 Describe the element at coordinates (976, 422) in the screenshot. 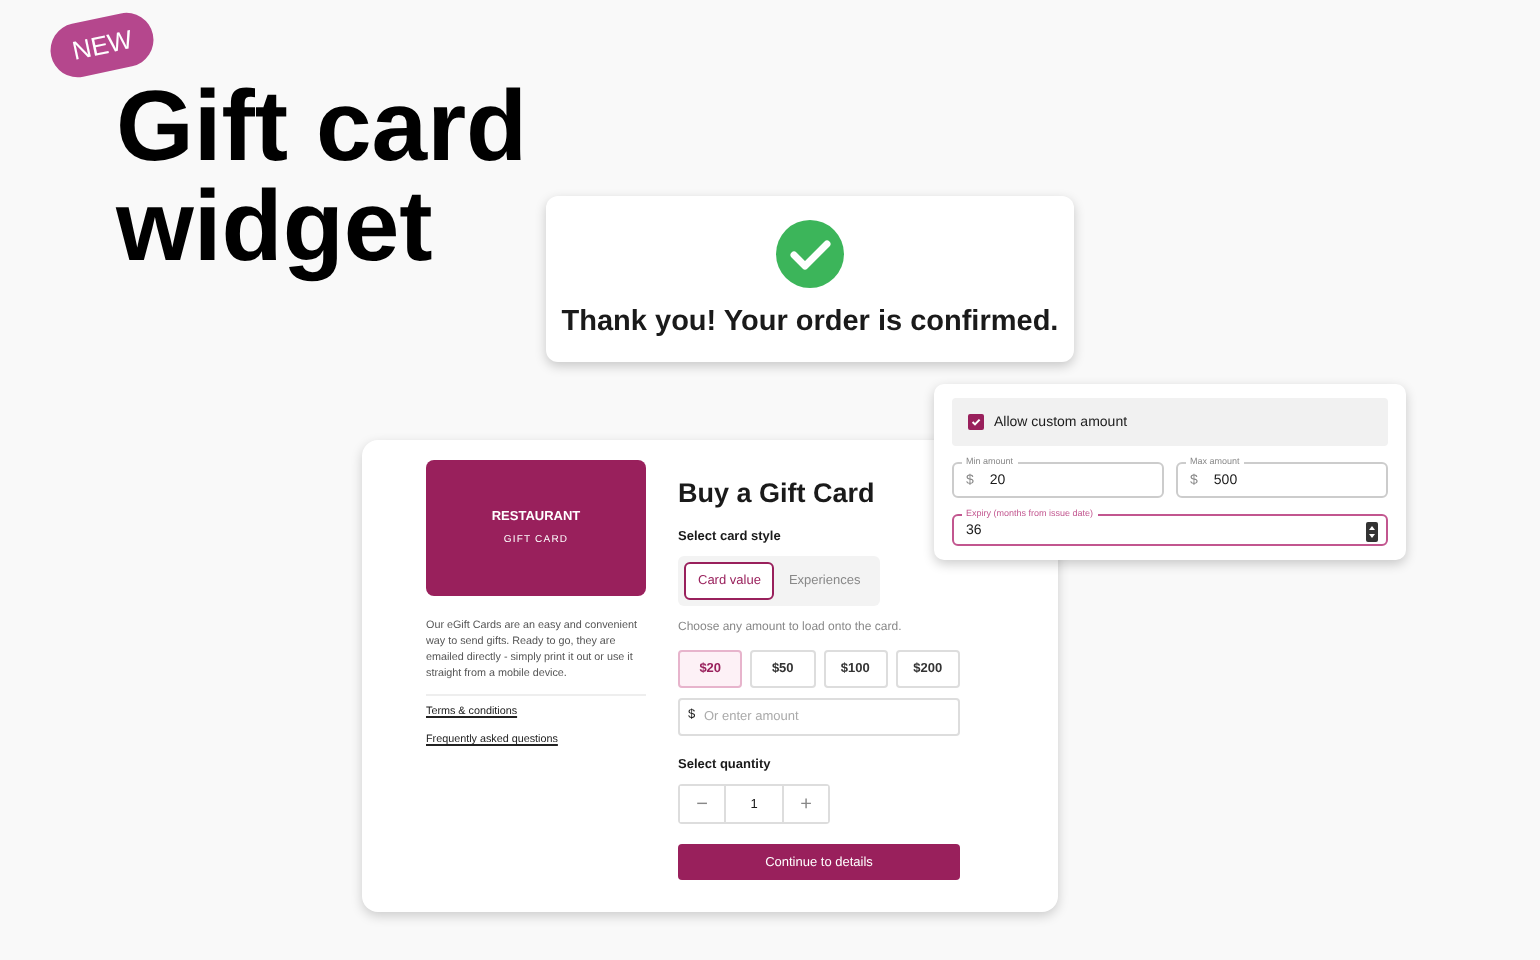

I see `checkbox` at that location.